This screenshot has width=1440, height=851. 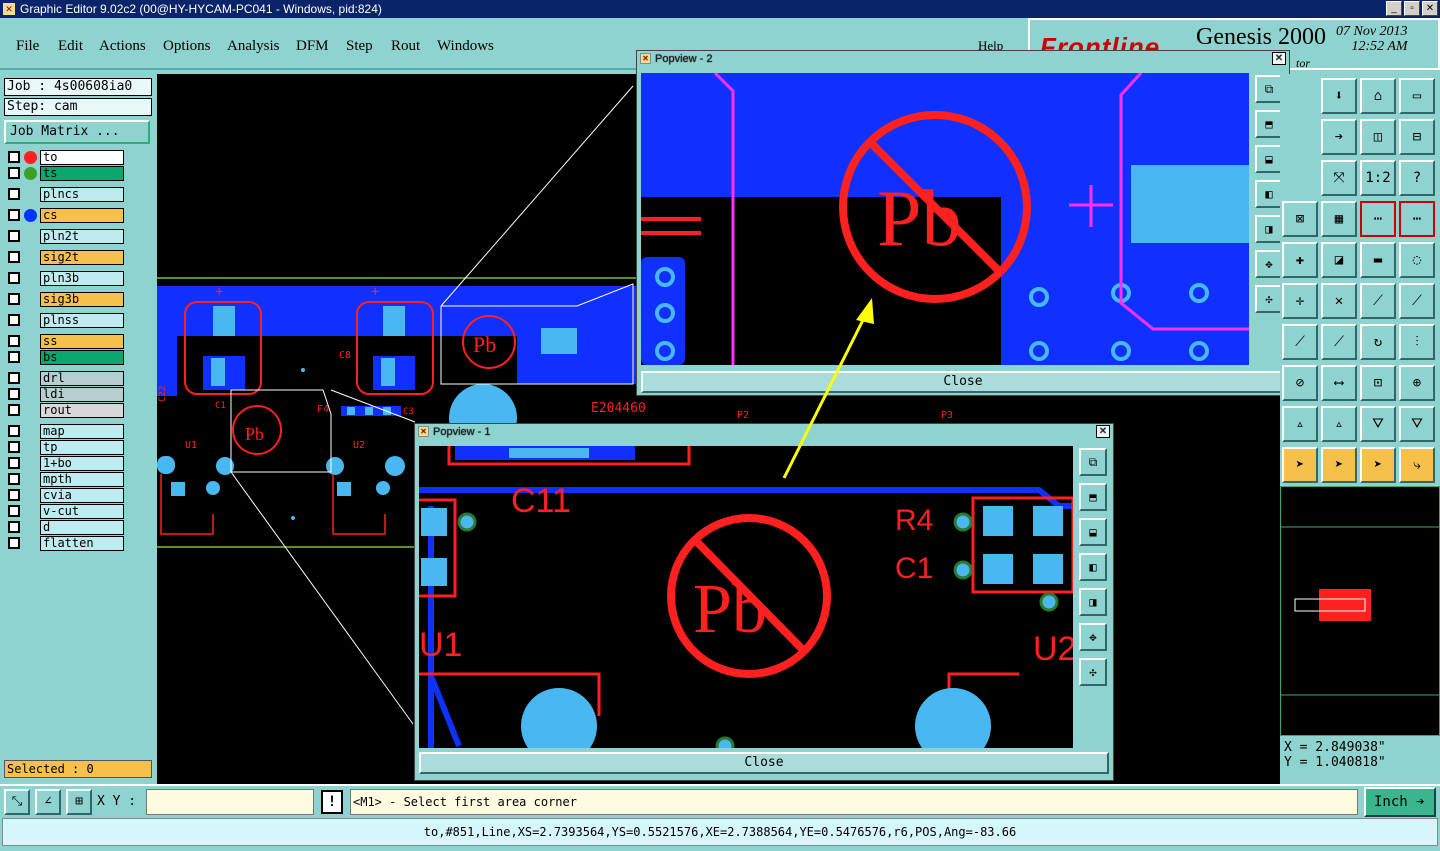 What do you see at coordinates (1400, 802) in the screenshot?
I see `units-selector: Inch ➔` at bounding box center [1400, 802].